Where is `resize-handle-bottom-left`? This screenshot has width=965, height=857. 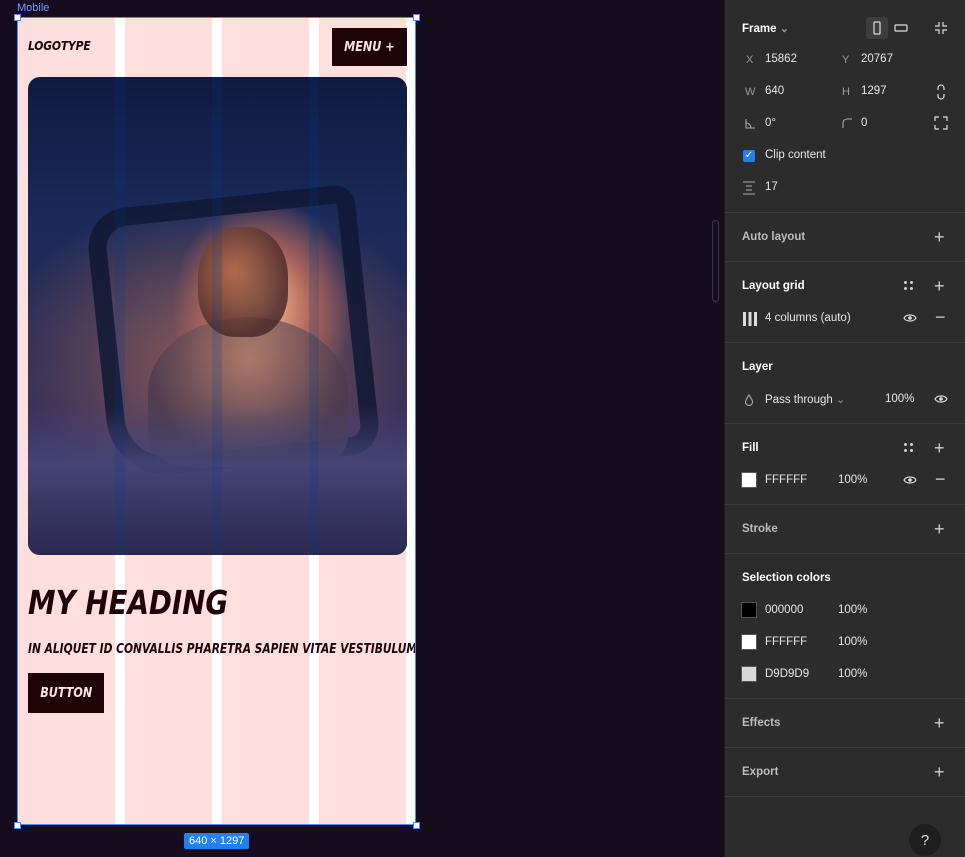
resize-handle-bottom-left is located at coordinates (17, 825).